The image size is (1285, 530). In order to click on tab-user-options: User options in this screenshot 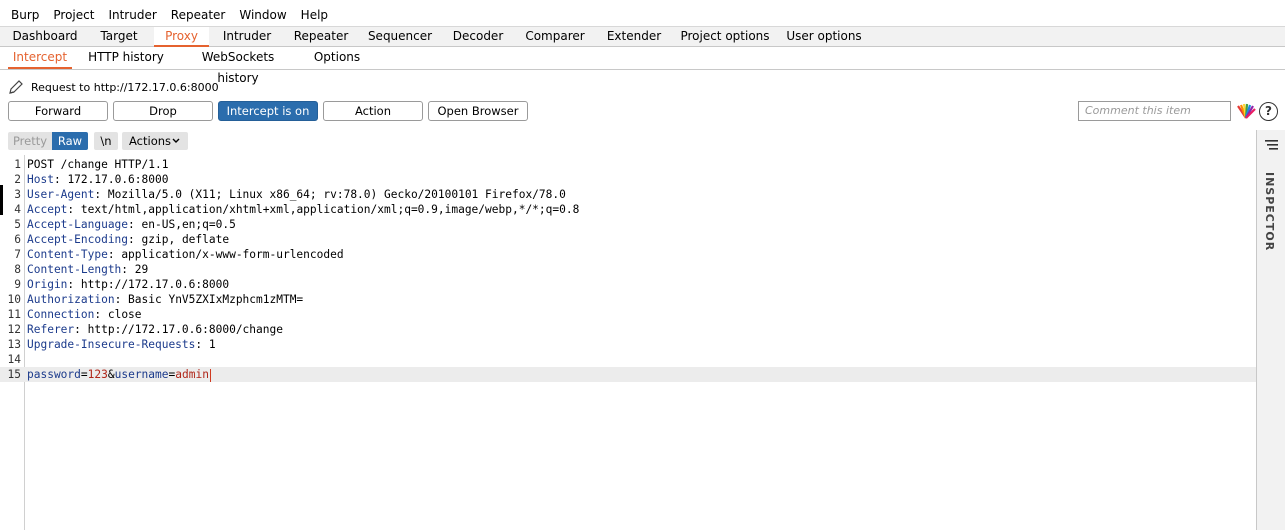, I will do `click(824, 37)`.